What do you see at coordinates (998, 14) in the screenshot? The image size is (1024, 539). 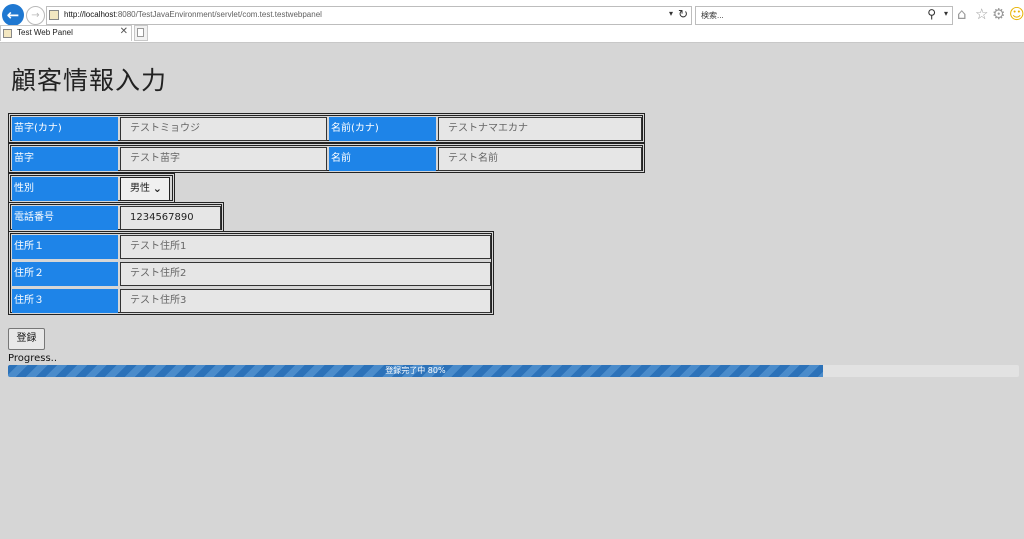 I see `gear-icon: ⚙` at bounding box center [998, 14].